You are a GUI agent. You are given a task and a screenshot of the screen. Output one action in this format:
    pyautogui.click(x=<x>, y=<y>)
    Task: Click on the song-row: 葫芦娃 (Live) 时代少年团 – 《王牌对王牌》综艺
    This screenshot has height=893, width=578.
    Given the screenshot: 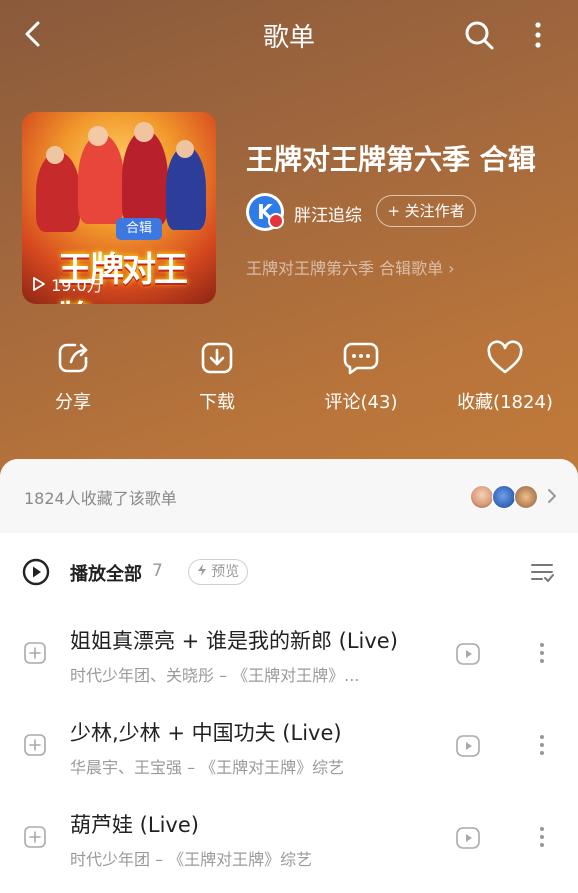 What is the action you would take?
    pyautogui.click(x=289, y=839)
    